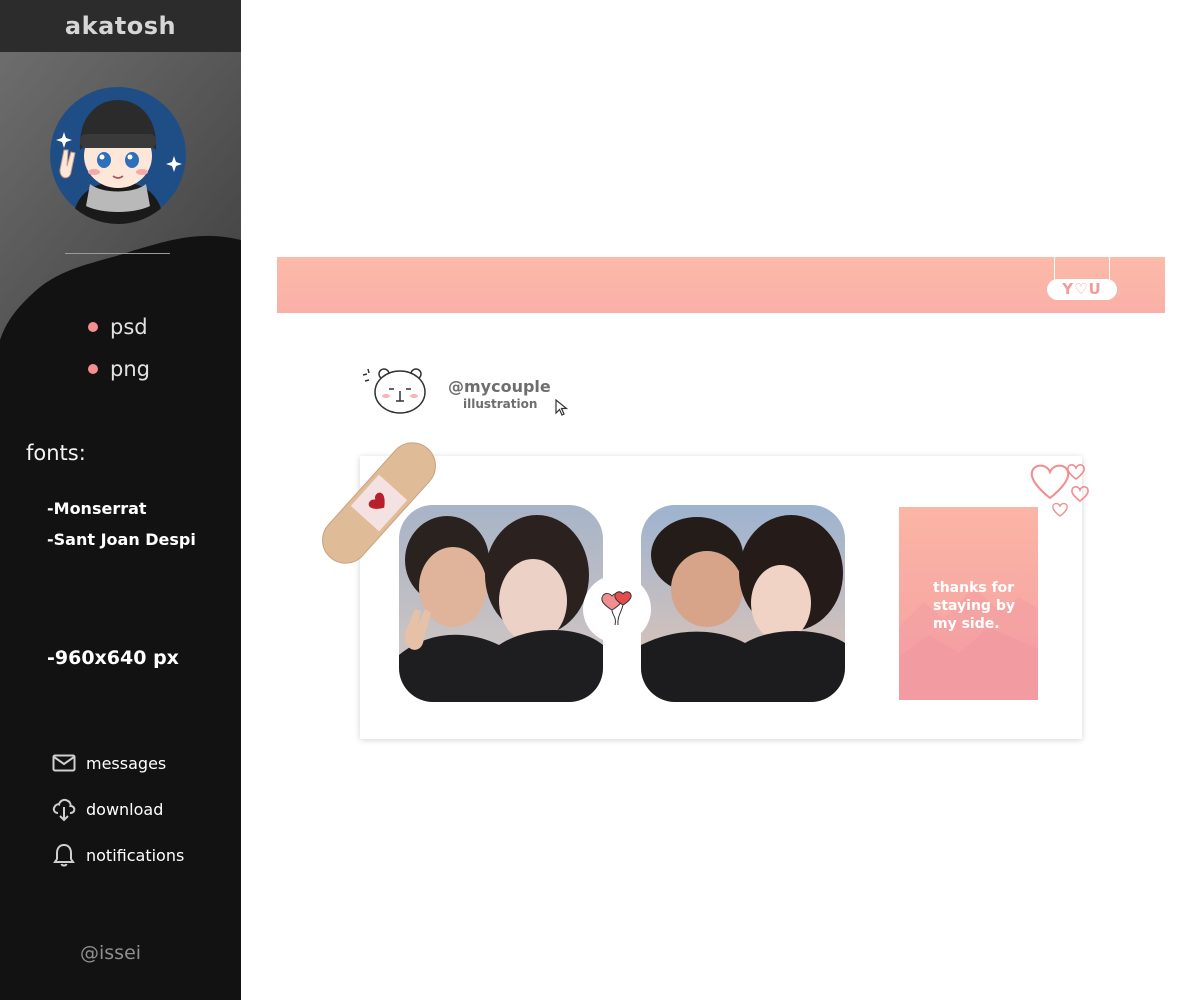 This screenshot has height=1000, width=1200. Describe the element at coordinates (113, 658) in the screenshot. I see `size-text: -960x640 px` at that location.